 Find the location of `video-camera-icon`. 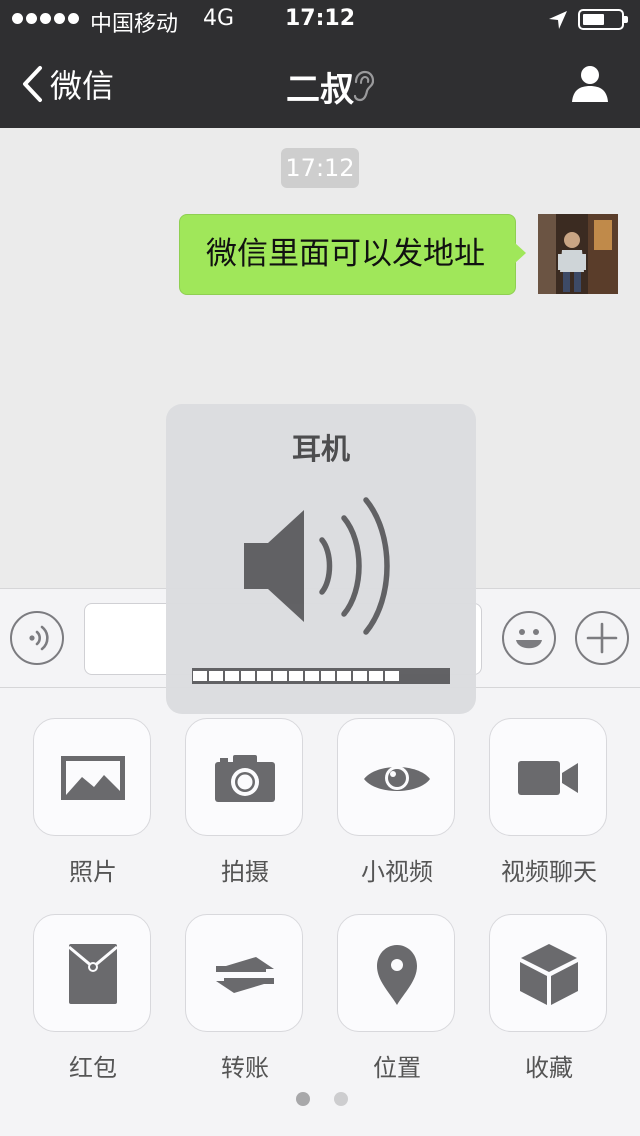

video-camera-icon is located at coordinates (548, 778).